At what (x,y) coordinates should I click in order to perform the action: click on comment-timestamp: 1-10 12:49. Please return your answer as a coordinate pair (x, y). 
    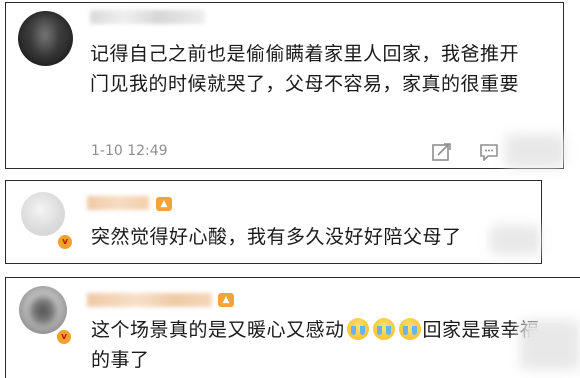
    Looking at the image, I should click on (129, 151).